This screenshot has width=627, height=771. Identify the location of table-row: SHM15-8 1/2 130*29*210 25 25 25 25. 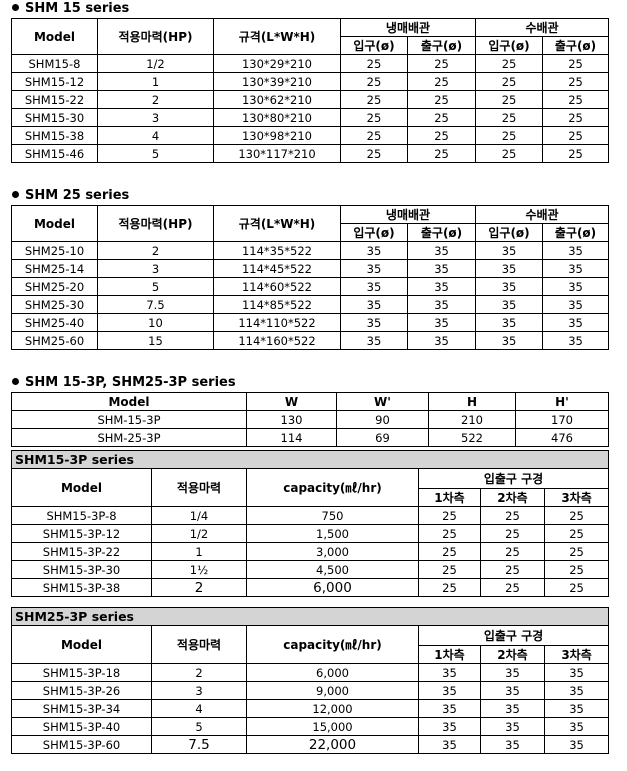
(310, 63).